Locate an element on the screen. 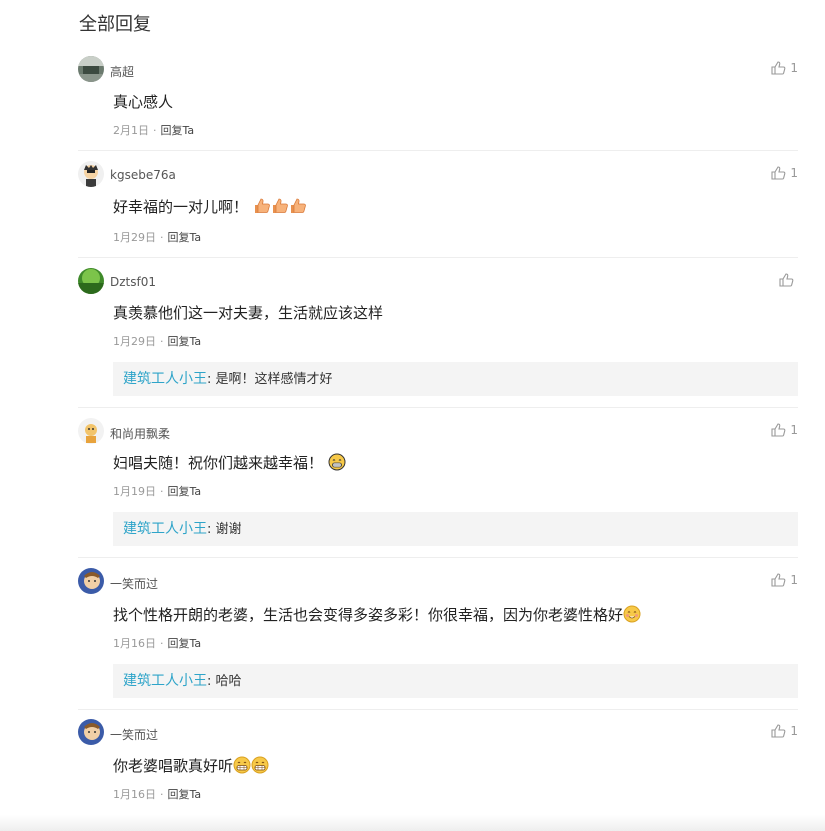  comment-date: 1月19日 is located at coordinates (134, 491).